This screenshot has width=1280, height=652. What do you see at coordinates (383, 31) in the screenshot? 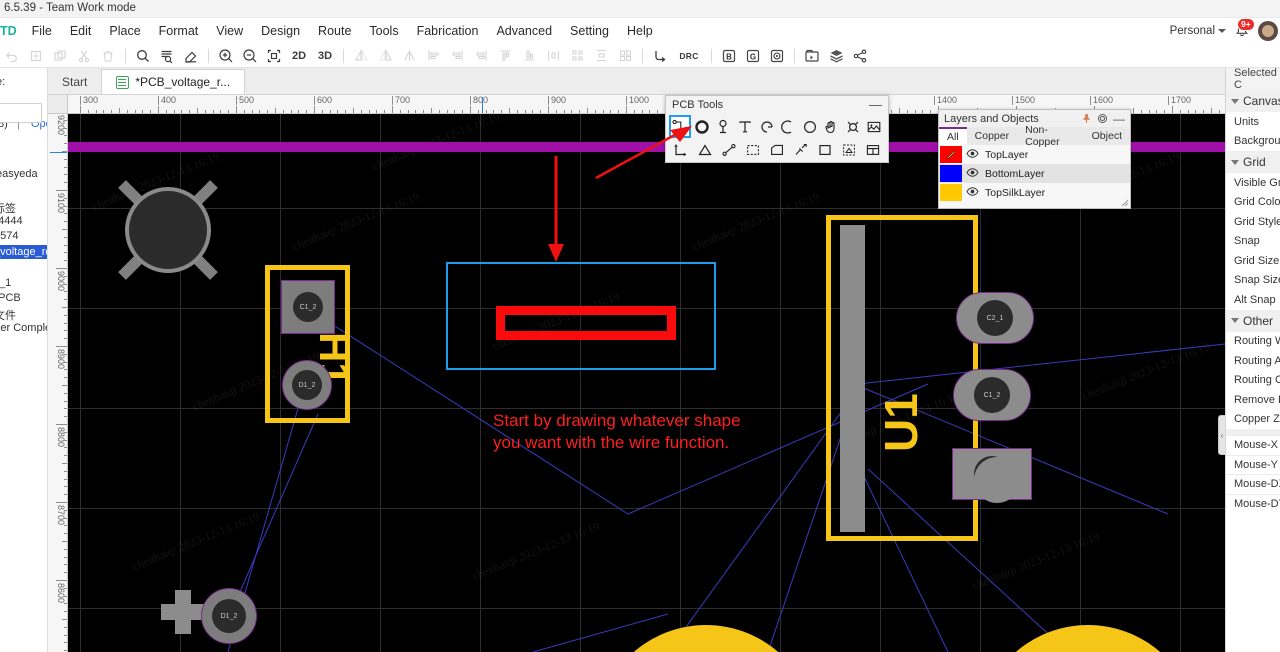
I see `menu-item-tools: Tools` at bounding box center [383, 31].